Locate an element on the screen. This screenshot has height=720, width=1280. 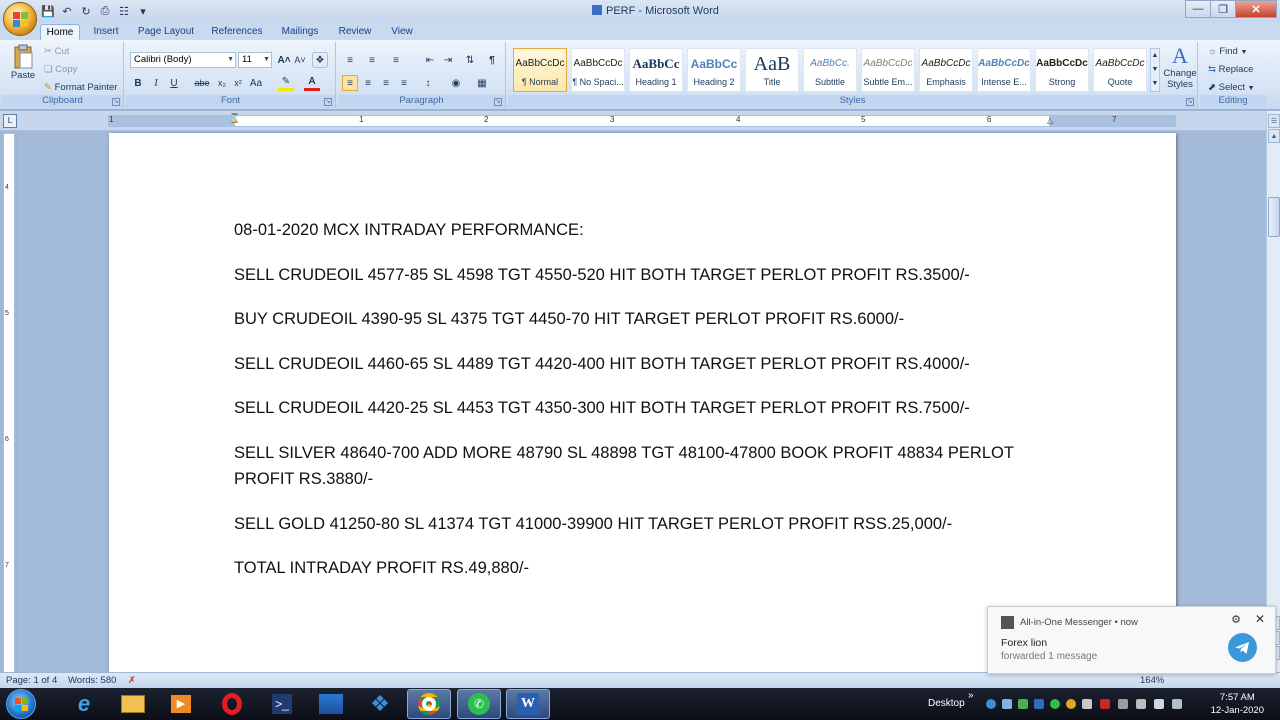
powershell-icon: >_ is located at coordinates (282, 704).